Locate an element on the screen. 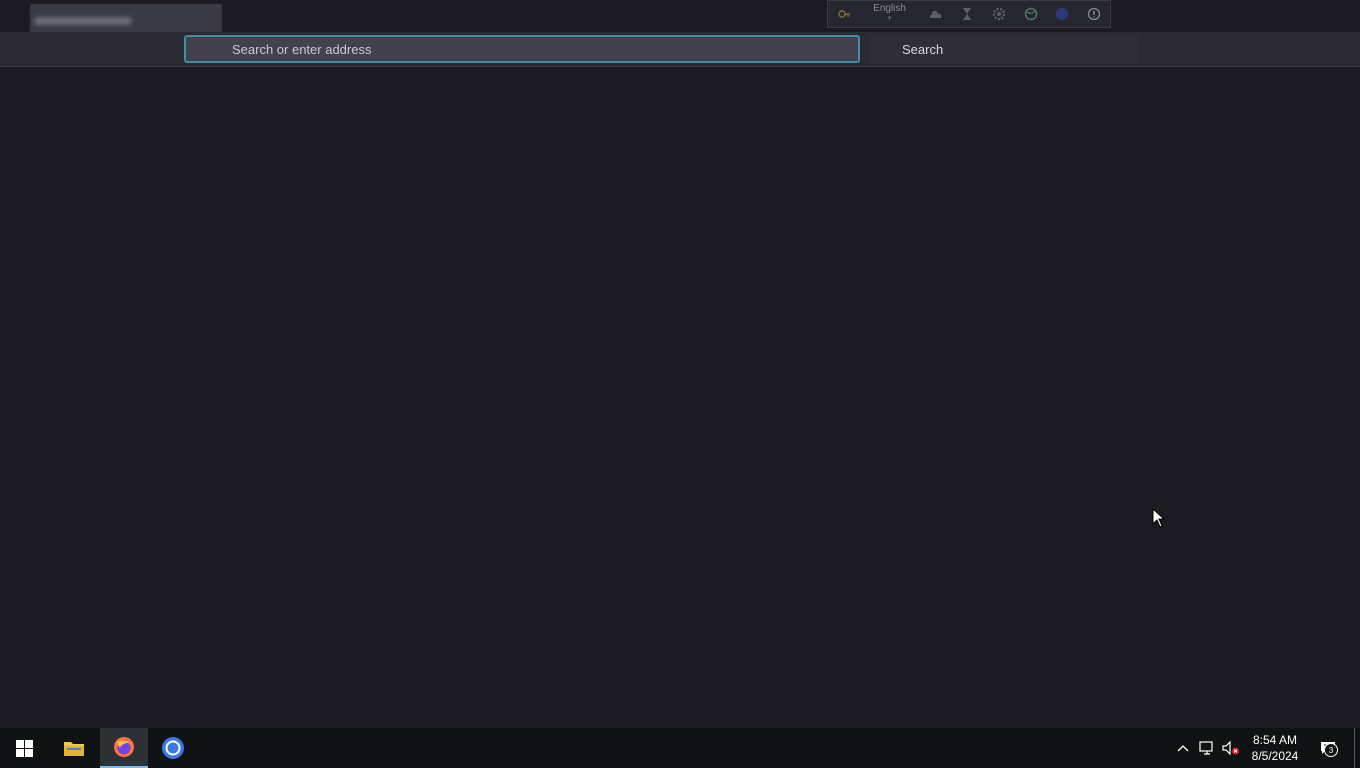 This screenshot has height=768, width=1360. taskbar: 8:54 AM 8/5/2024 3 is located at coordinates (680, 748).